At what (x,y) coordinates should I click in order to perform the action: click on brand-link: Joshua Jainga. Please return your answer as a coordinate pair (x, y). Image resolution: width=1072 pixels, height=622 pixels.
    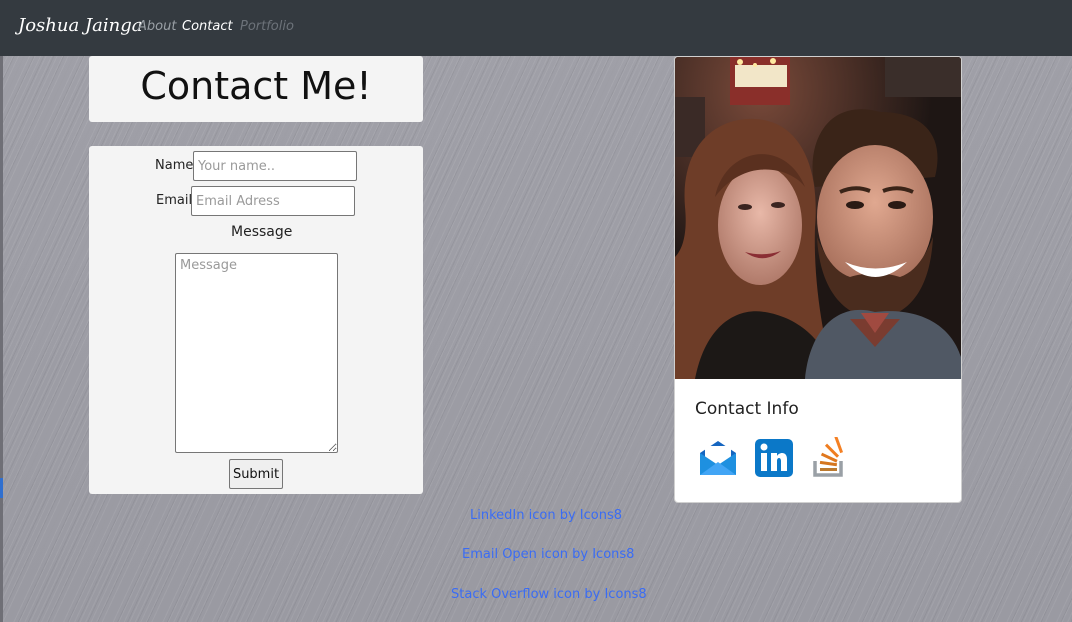
    Looking at the image, I should click on (80, 25).